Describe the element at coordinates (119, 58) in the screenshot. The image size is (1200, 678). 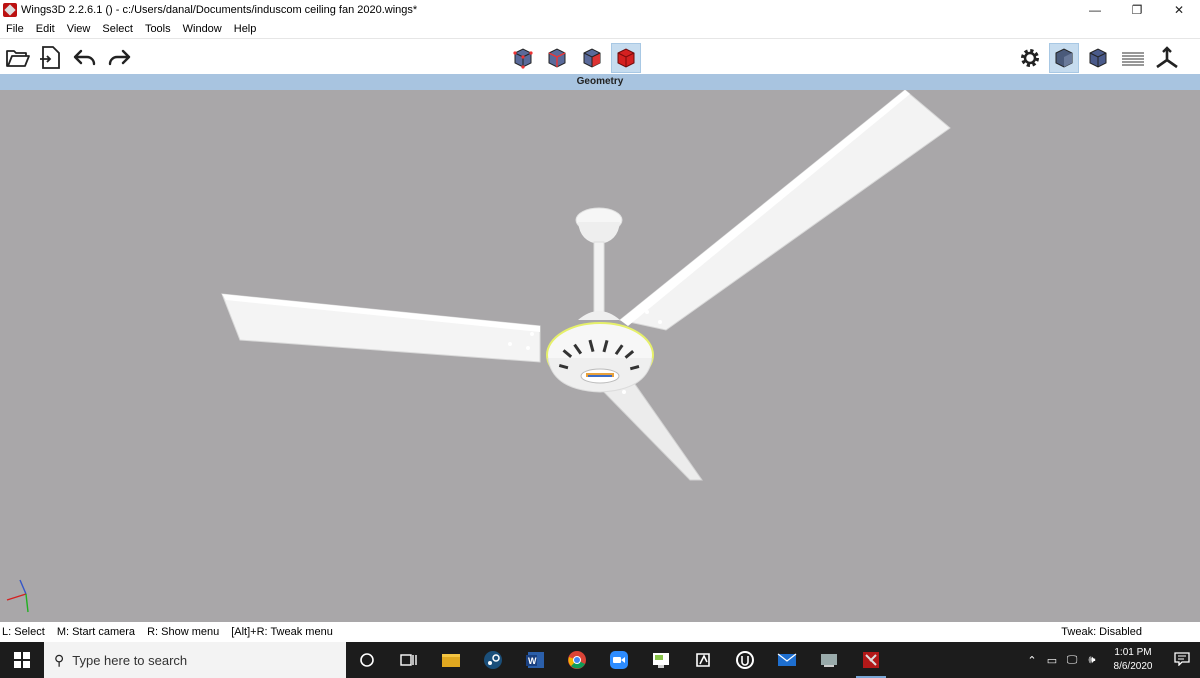
I see `redo-icon` at that location.